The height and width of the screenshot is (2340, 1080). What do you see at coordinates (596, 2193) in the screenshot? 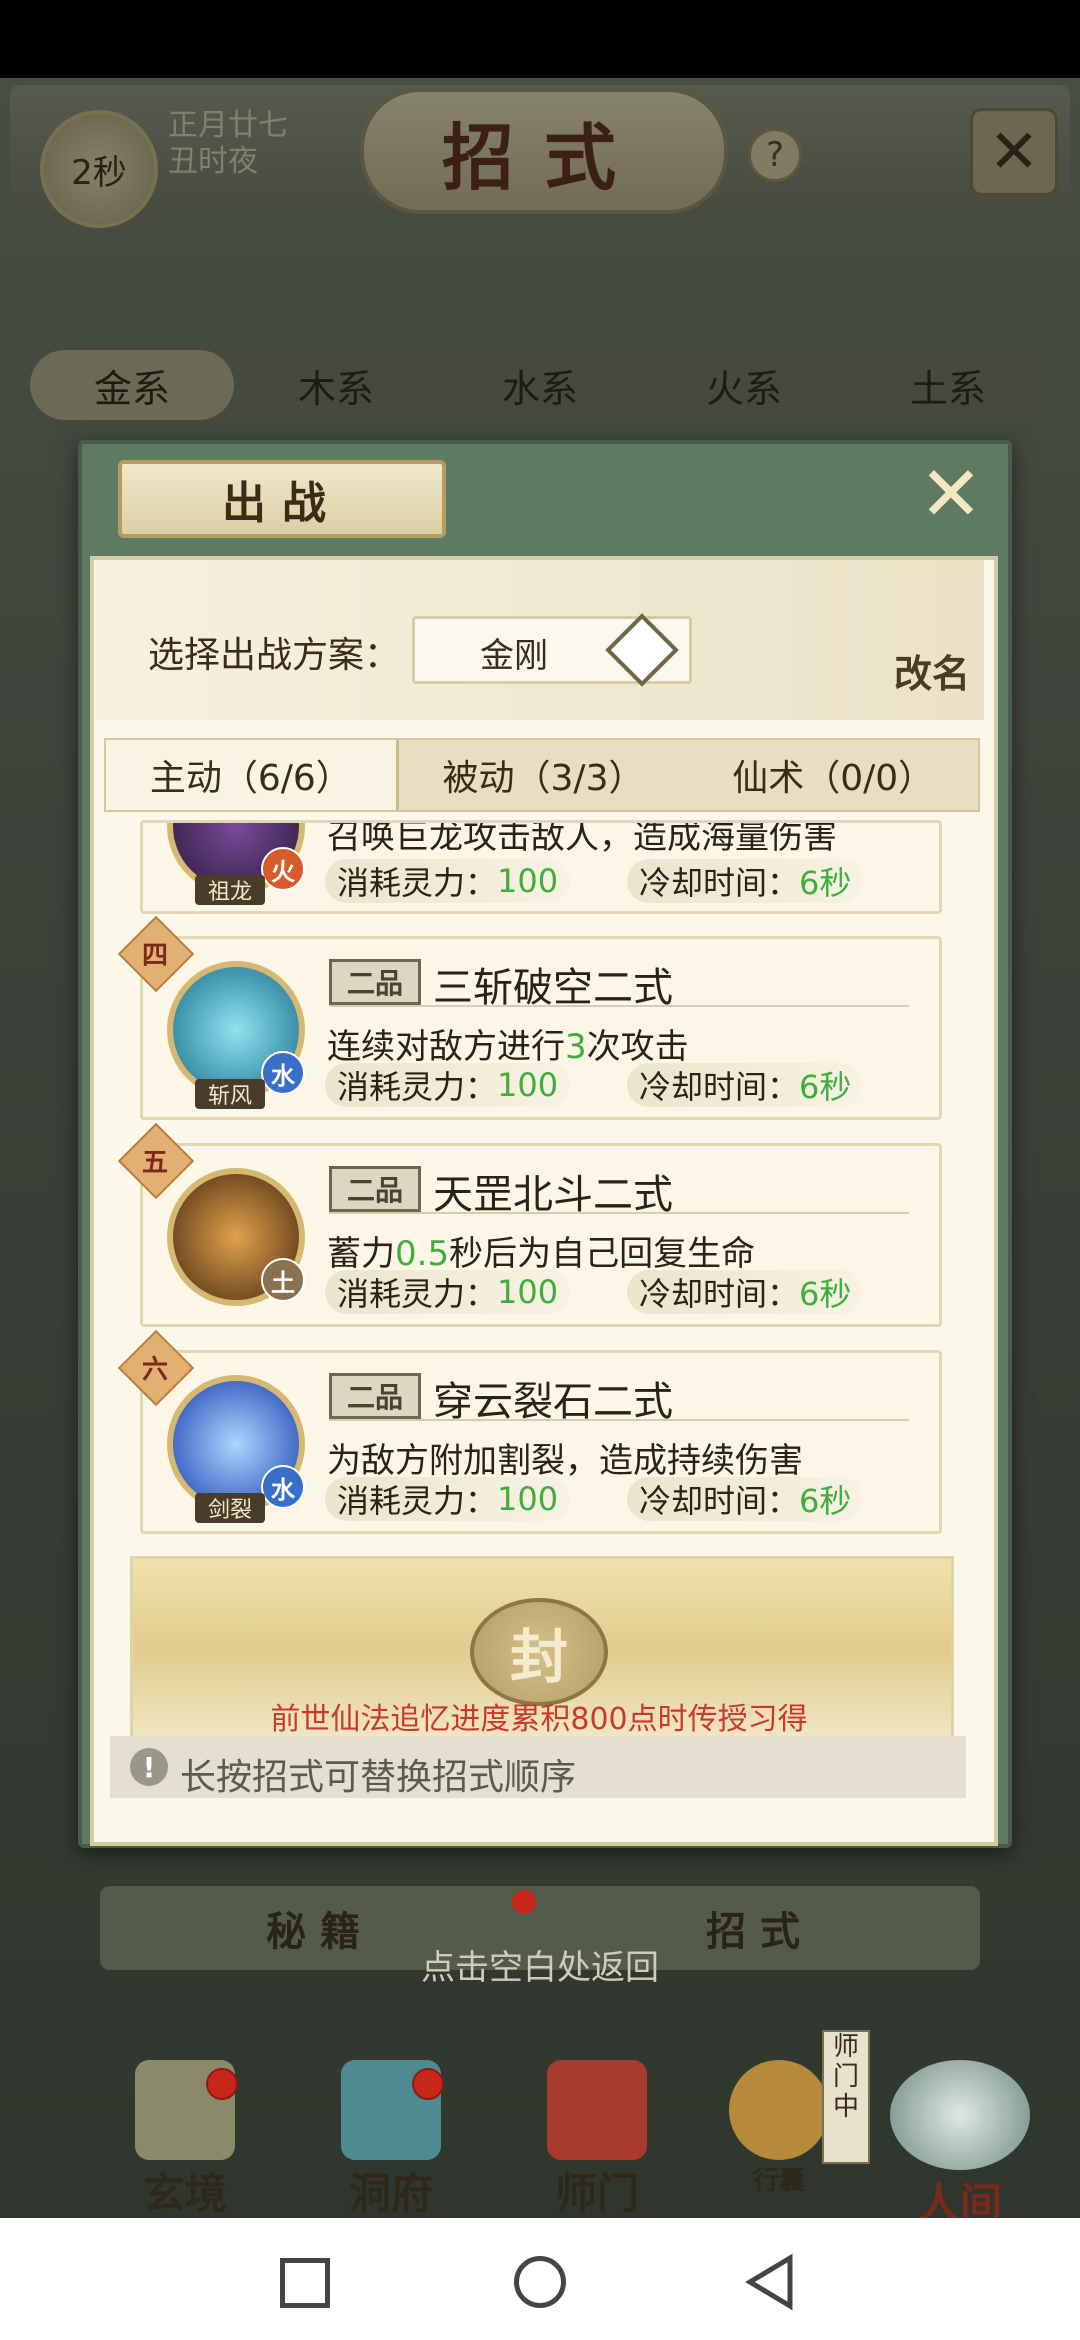
I see `nav-label: 师门` at bounding box center [596, 2193].